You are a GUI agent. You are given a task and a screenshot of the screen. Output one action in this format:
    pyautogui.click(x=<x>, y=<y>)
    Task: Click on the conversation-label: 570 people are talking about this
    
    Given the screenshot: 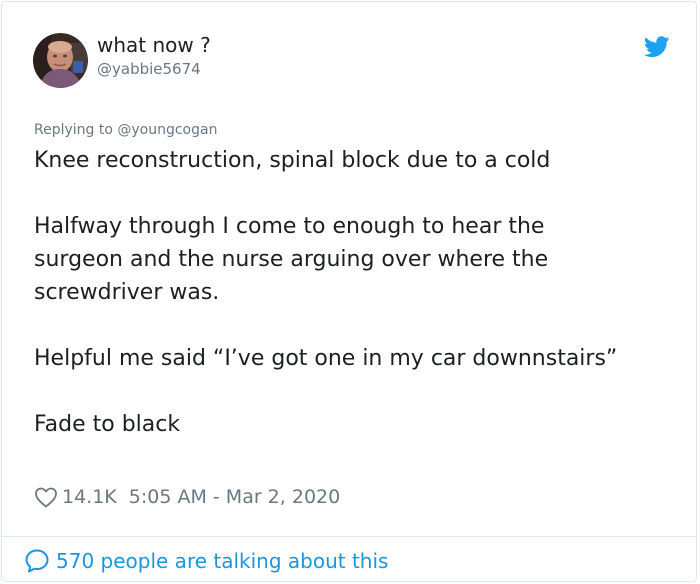 What is the action you would take?
    pyautogui.click(x=222, y=561)
    